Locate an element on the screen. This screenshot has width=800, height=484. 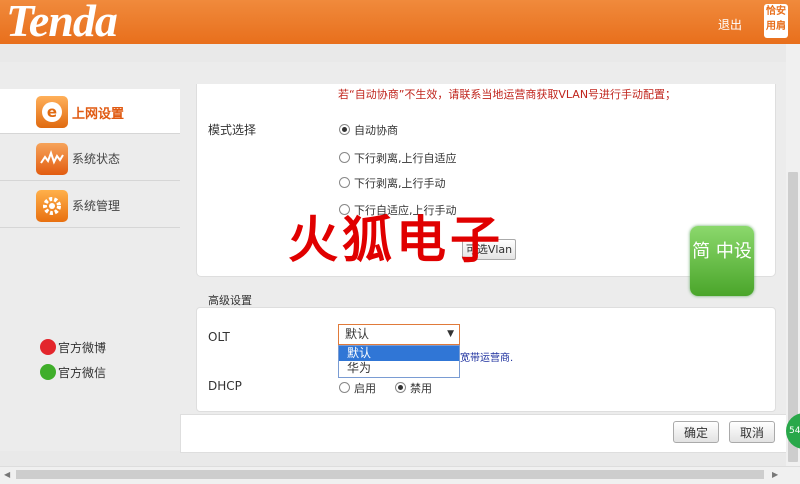
cancel-button: 取消 is located at coordinates (752, 432).